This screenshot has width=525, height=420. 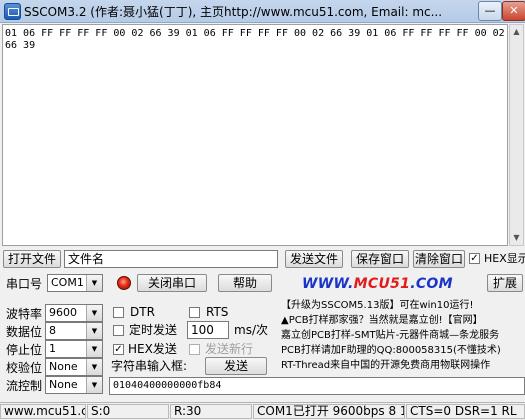 I want to click on save-window-button: 保存窗口, so click(x=380, y=259).